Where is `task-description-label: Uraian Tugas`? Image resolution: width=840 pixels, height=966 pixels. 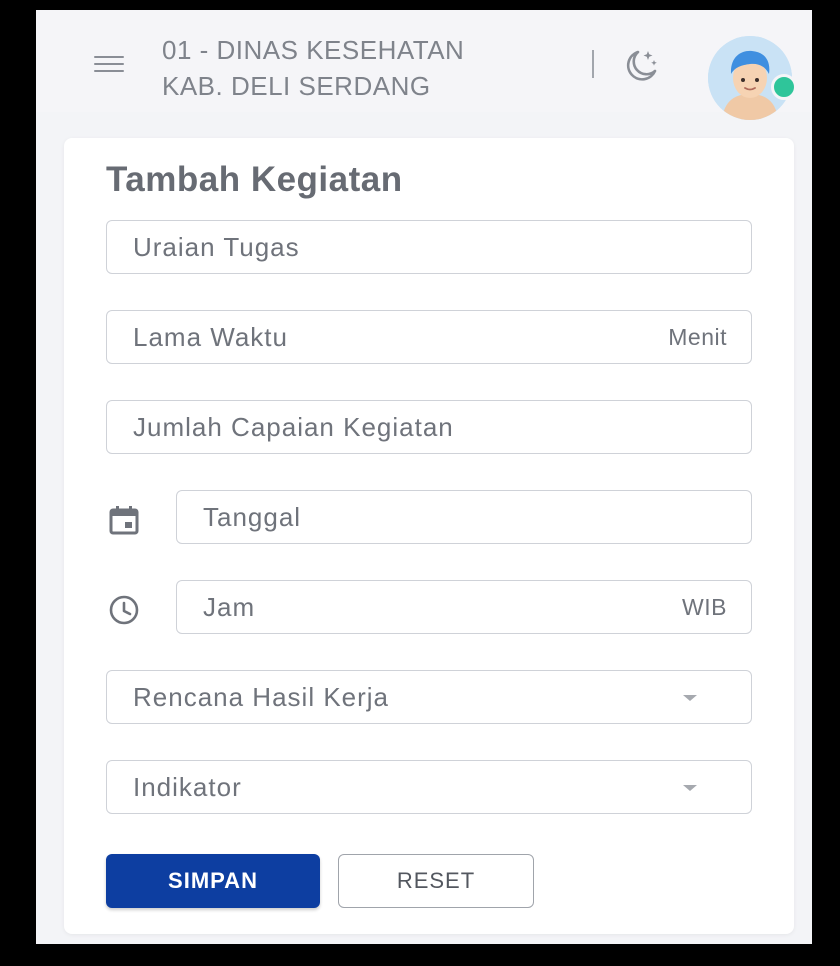 task-description-label: Uraian Tugas is located at coordinates (216, 247).